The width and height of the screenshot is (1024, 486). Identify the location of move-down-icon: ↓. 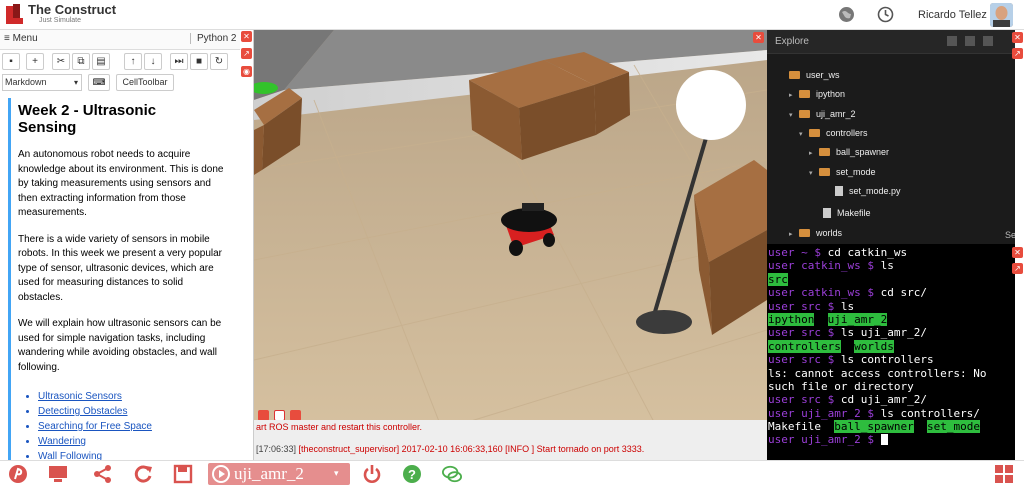
(153, 61).